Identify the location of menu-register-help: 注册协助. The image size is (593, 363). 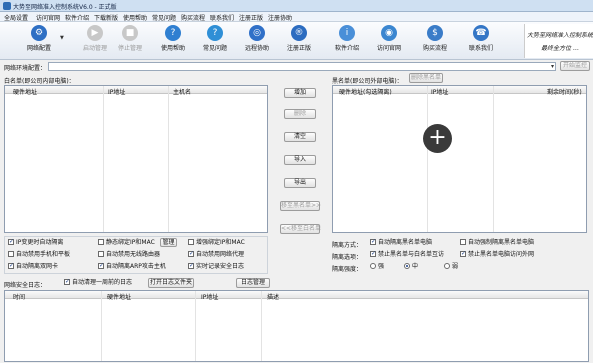
(280, 17).